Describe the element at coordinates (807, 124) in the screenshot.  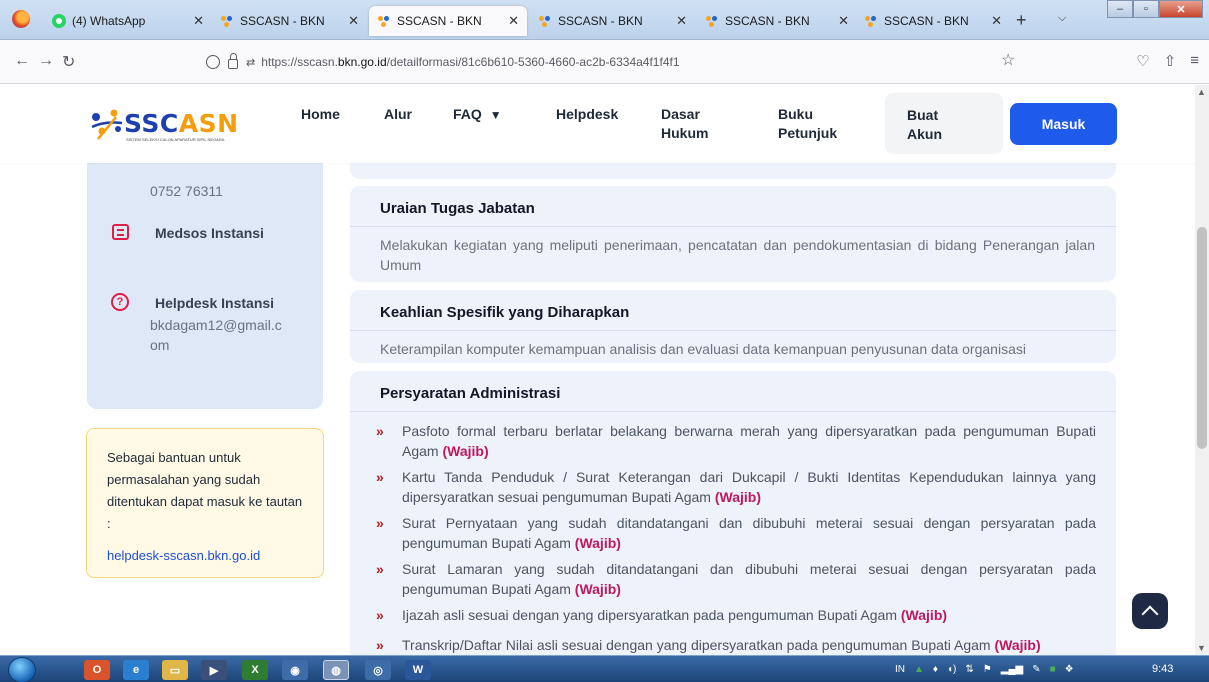
I see `nav-buku-petunjuk: Buku Petunjuk` at that location.